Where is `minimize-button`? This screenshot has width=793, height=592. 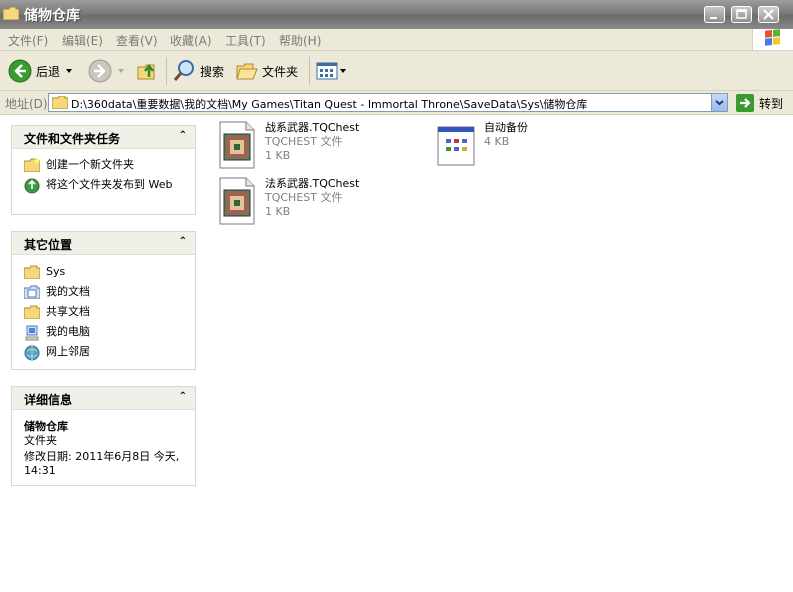
minimize-button is located at coordinates (714, 14).